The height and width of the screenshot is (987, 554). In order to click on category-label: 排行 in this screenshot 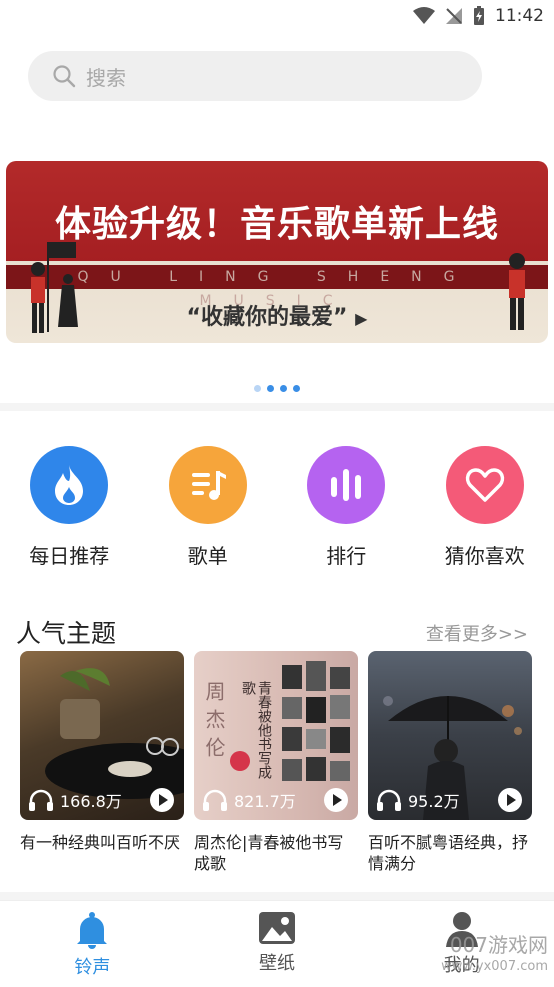, I will do `click(346, 554)`.